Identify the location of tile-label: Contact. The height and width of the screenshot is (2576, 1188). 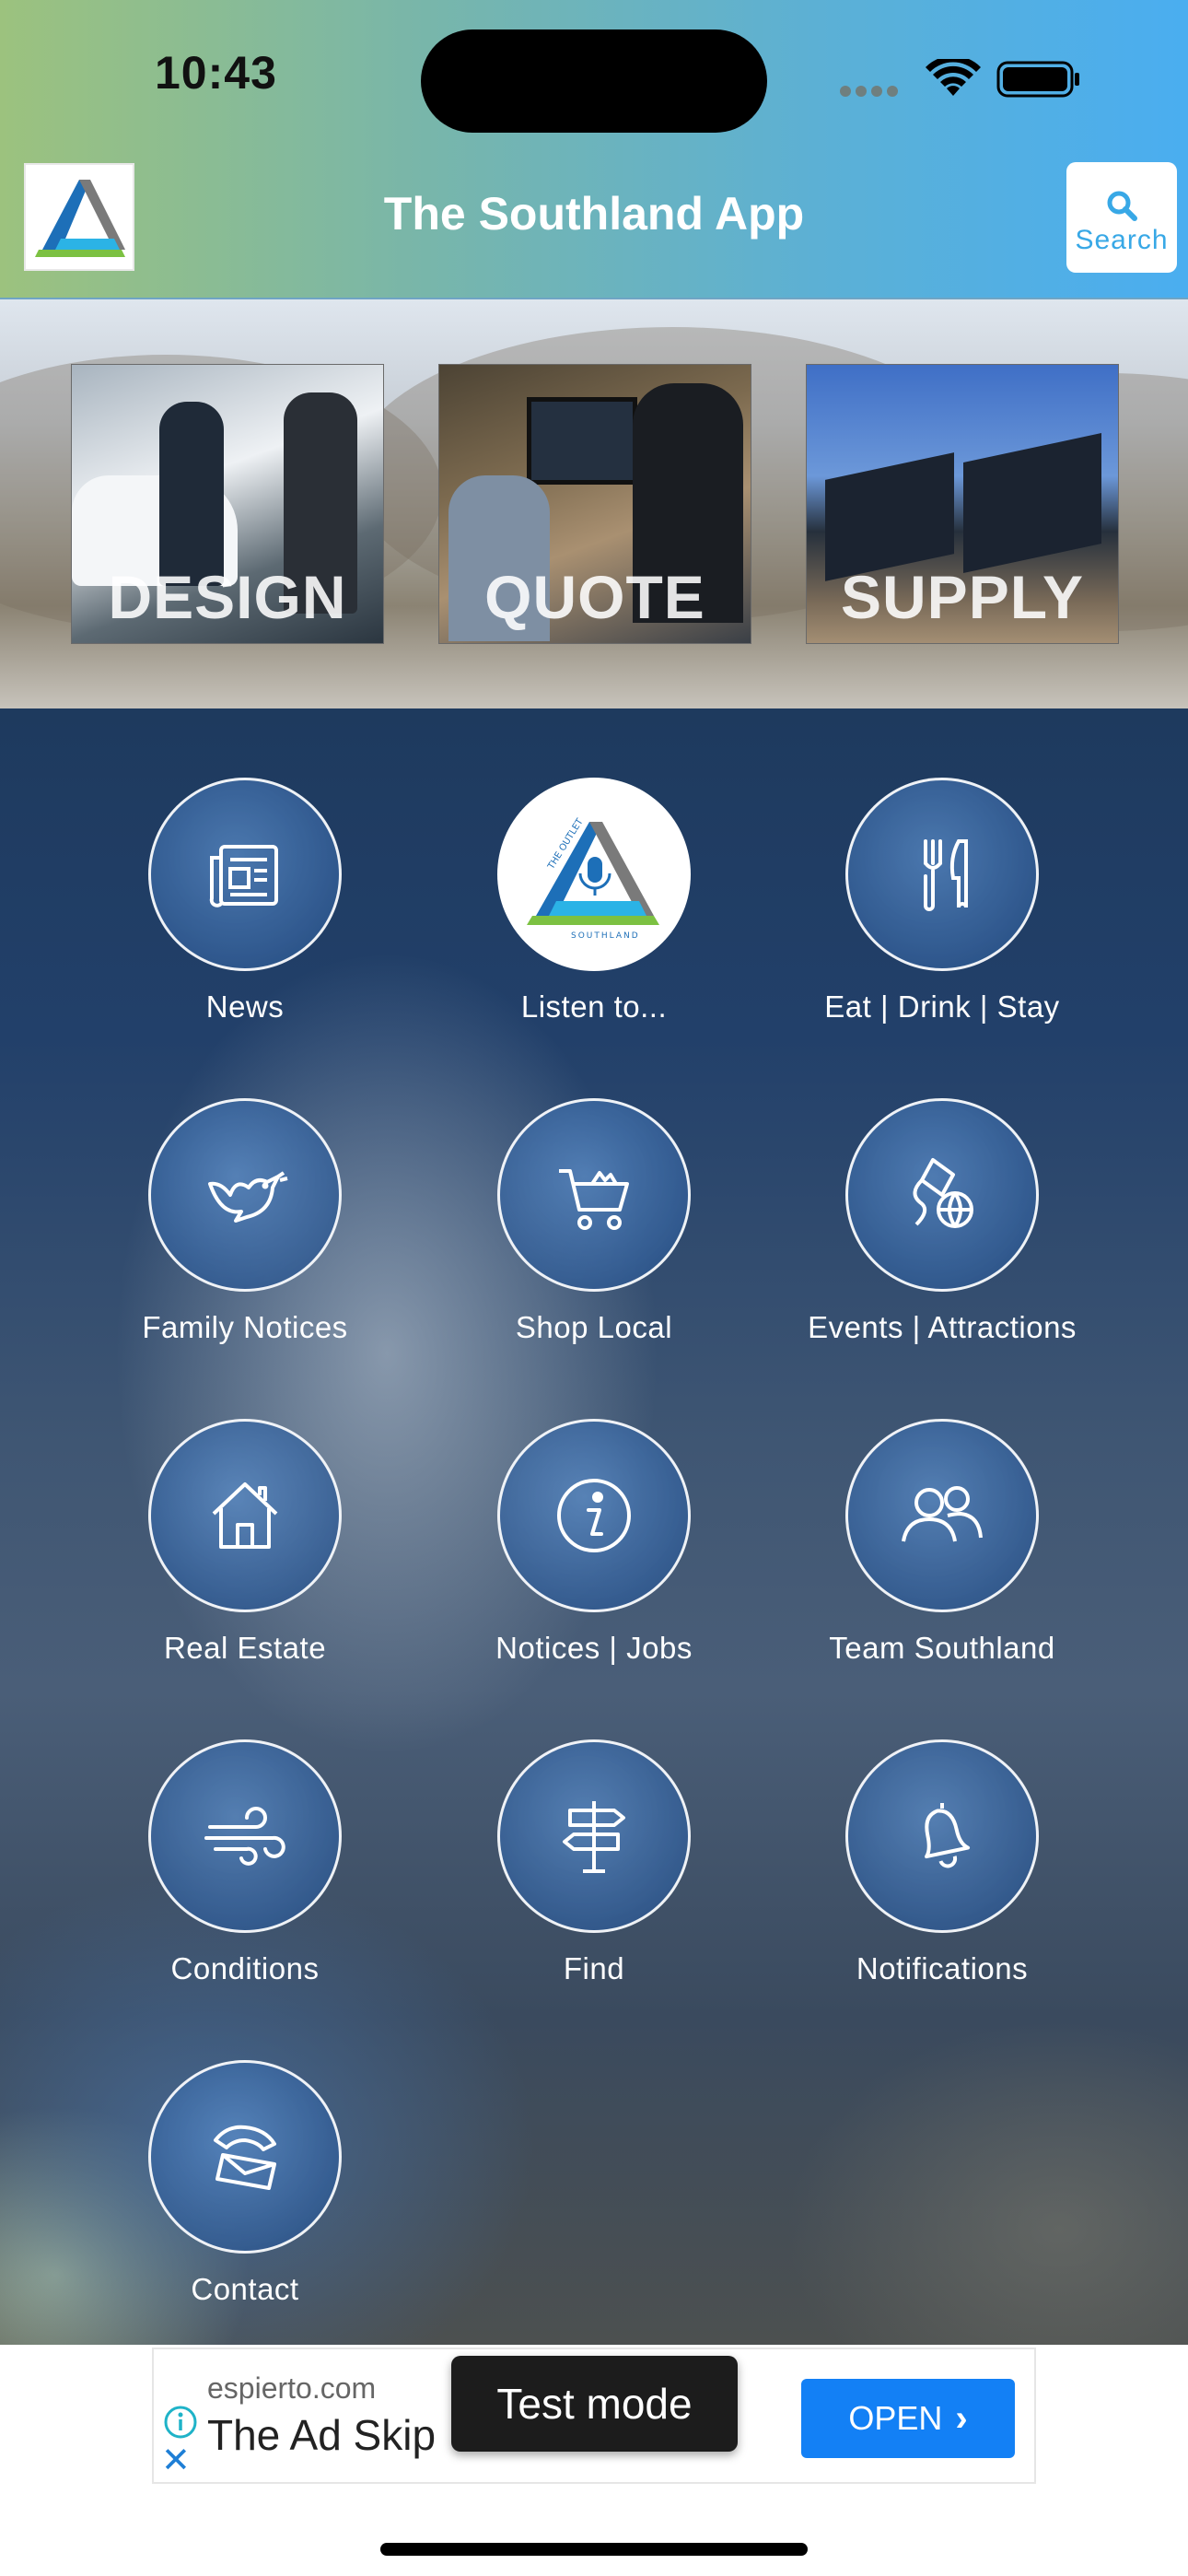
(245, 2289).